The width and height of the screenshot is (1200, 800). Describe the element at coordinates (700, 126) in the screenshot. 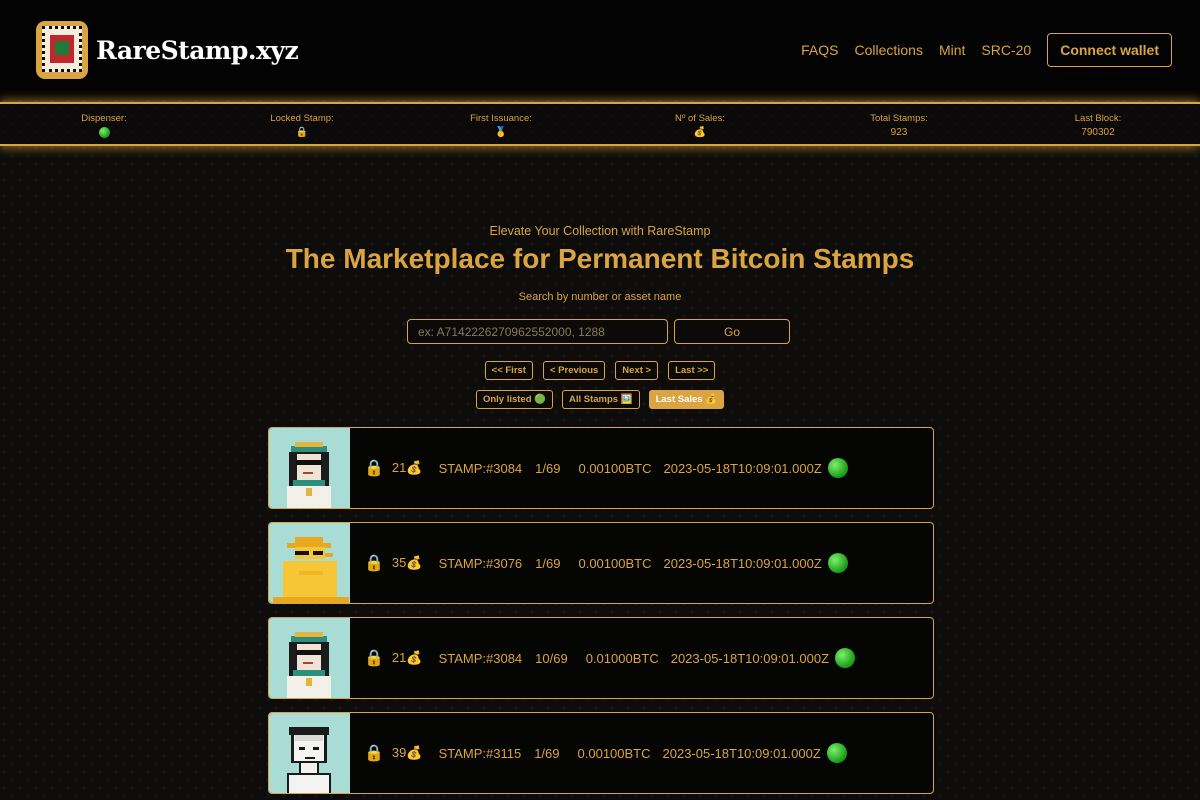

I see `stat-num-sales: Nº of Sales: 💰` at that location.